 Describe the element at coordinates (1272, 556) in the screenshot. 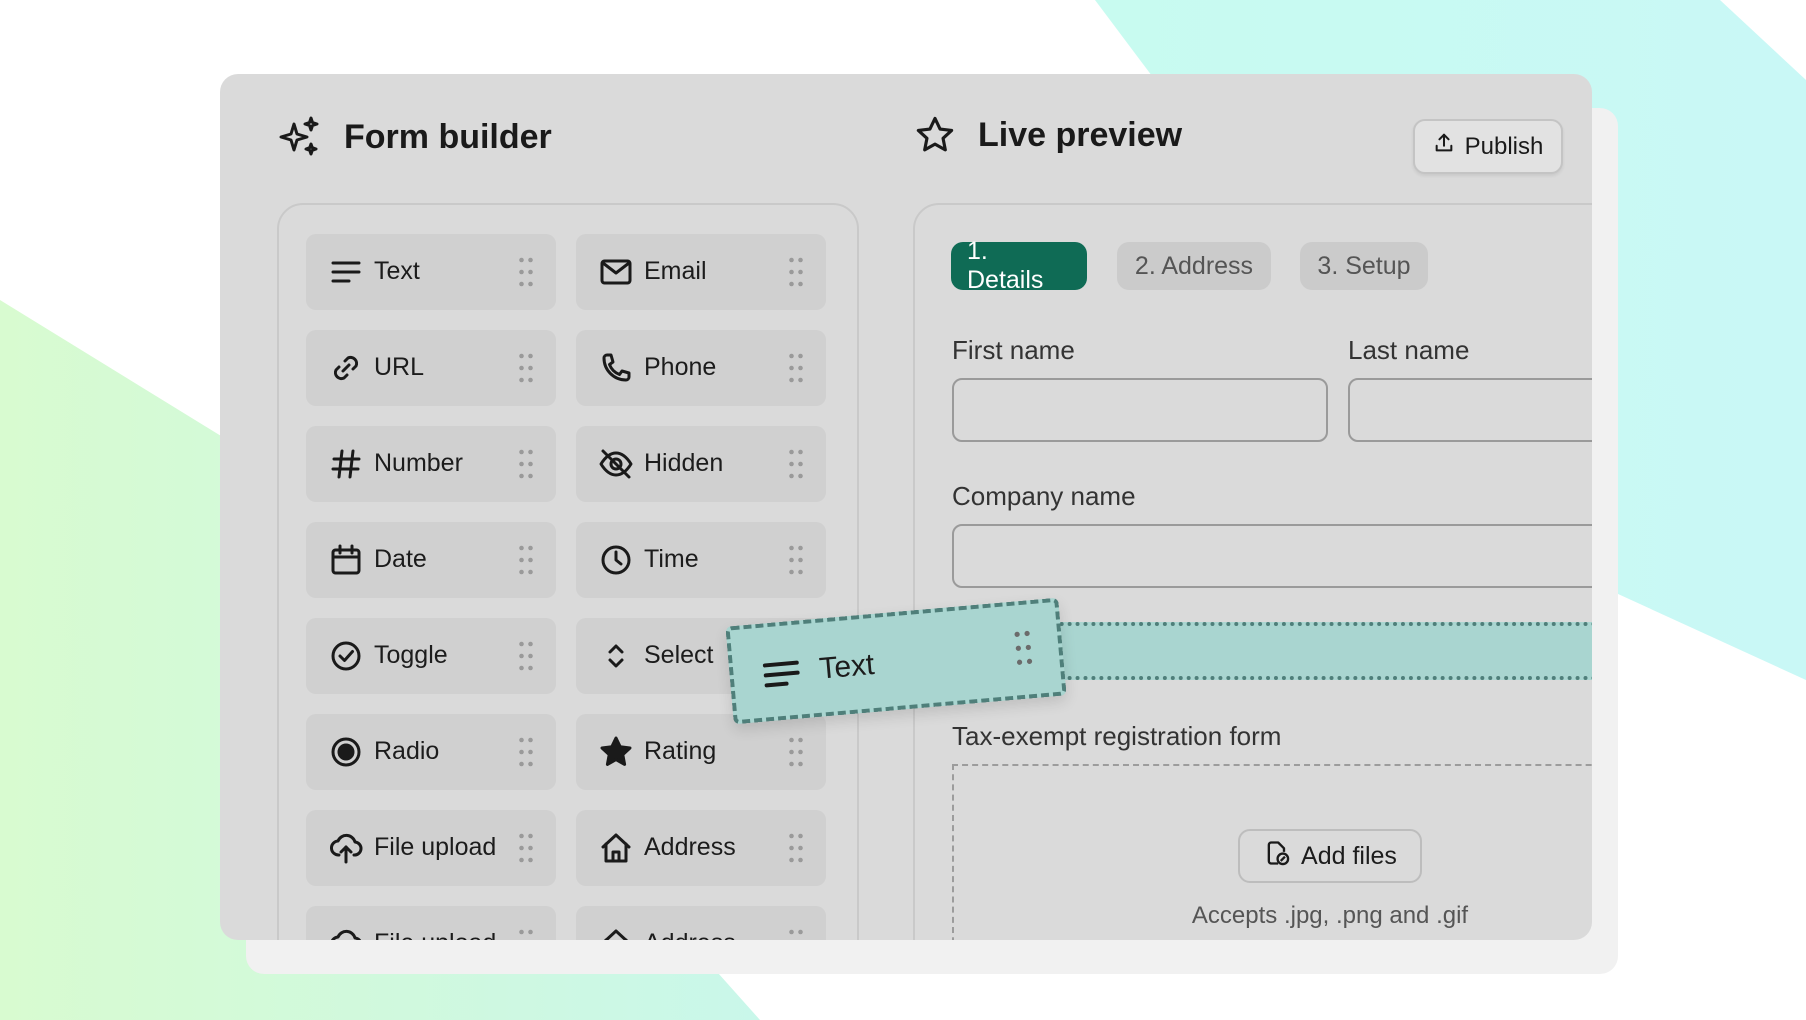

I see `company-name-field` at that location.